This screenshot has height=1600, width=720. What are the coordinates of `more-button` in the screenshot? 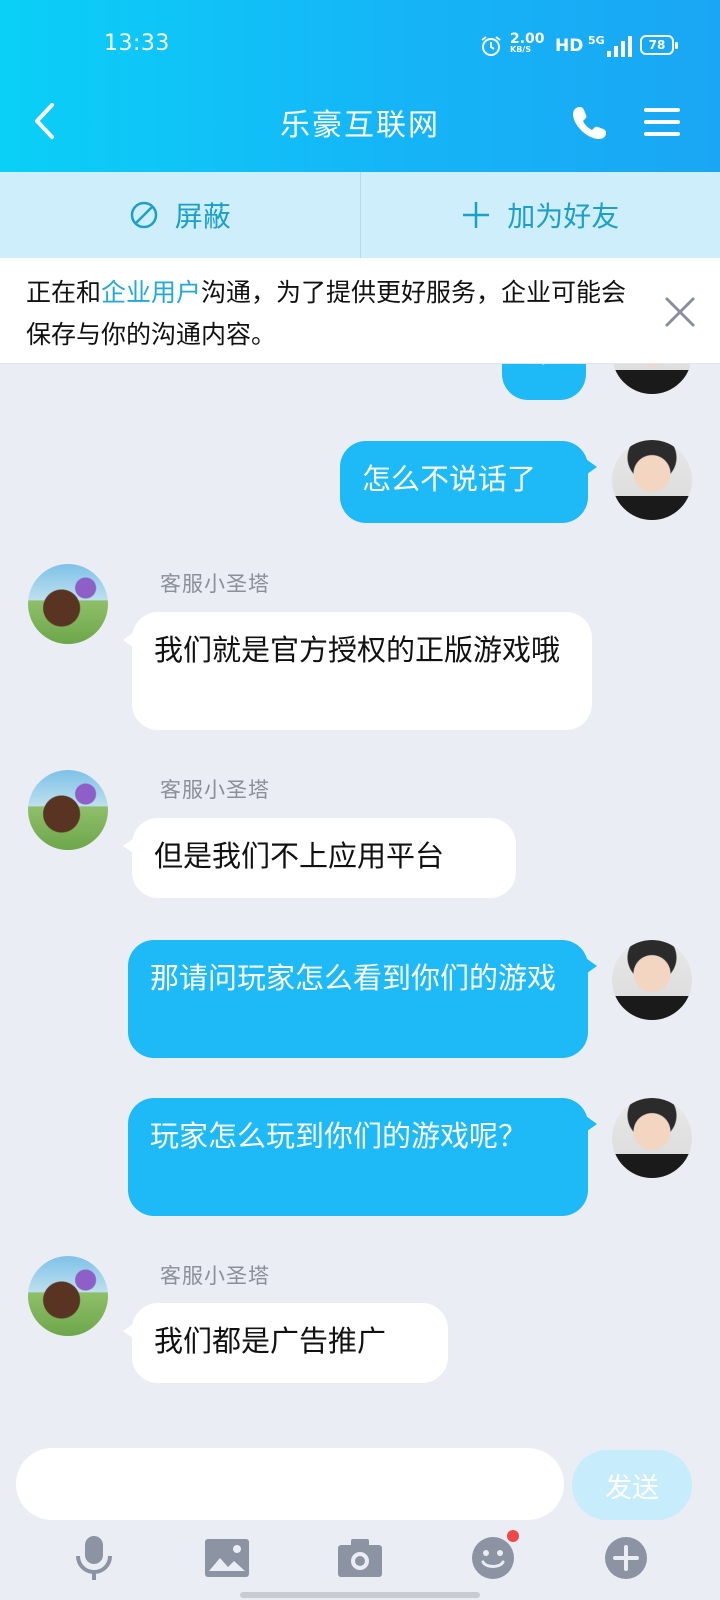 It's located at (626, 1558).